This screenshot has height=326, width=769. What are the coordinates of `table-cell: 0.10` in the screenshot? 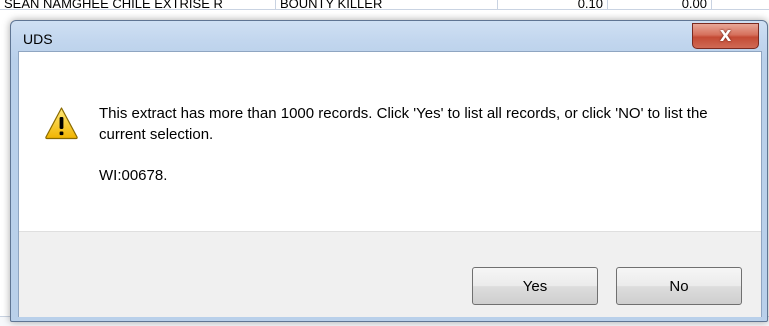 It's located at (553, 4).